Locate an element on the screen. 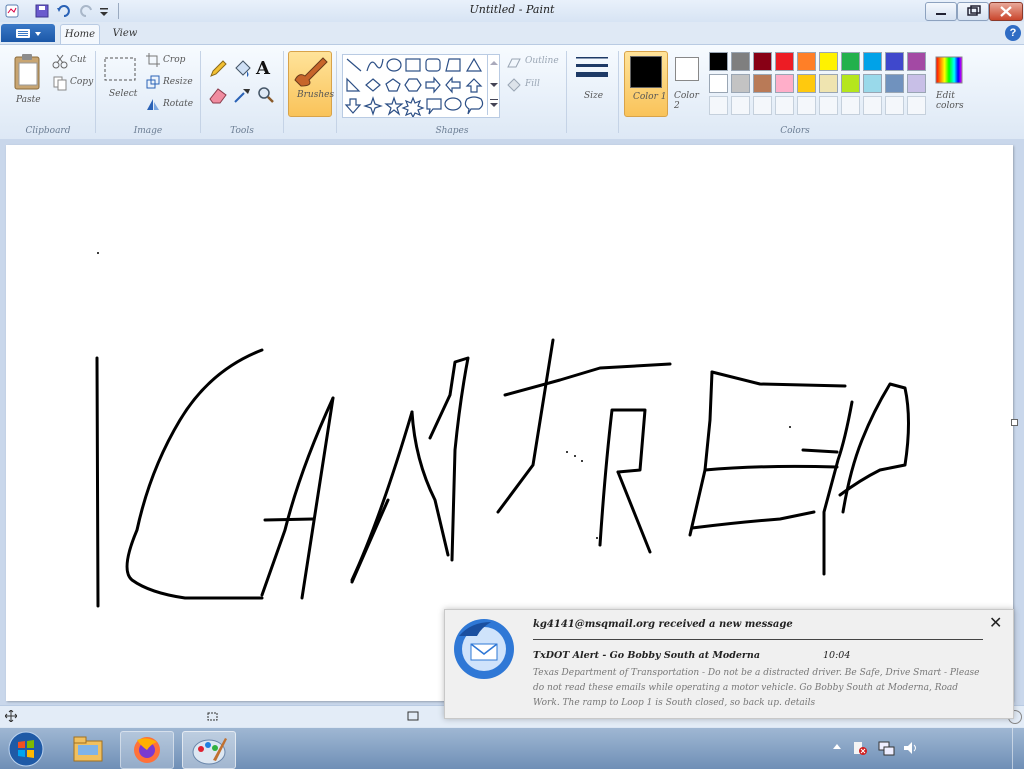 Image resolution: width=1024 pixels, height=772 pixels. show-desktop-button is located at coordinates (1018, 748).